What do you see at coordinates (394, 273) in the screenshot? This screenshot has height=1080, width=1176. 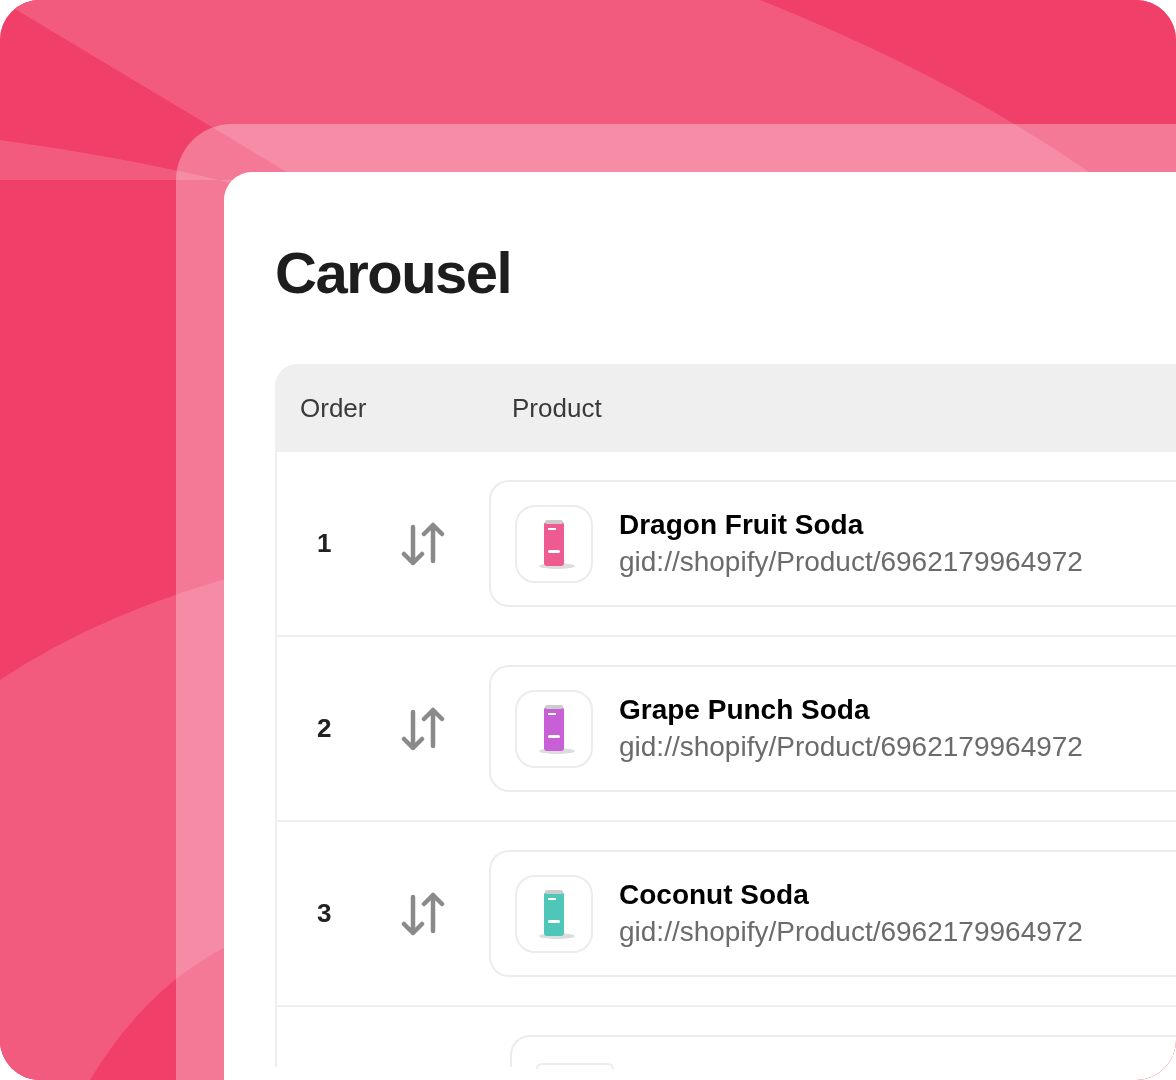 I see `page-title: Carousel` at bounding box center [394, 273].